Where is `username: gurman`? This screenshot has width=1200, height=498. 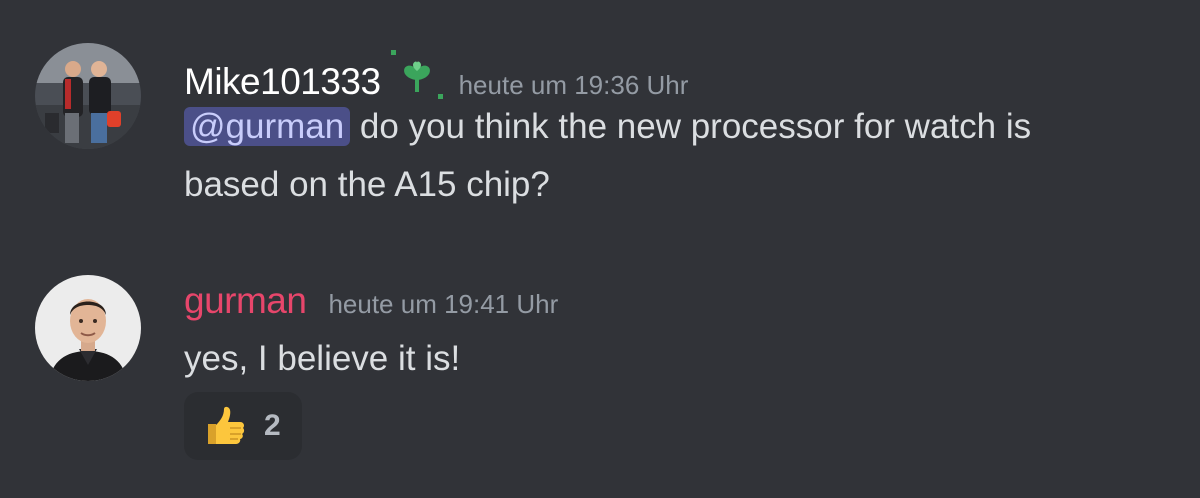
username: gurman is located at coordinates (245, 301).